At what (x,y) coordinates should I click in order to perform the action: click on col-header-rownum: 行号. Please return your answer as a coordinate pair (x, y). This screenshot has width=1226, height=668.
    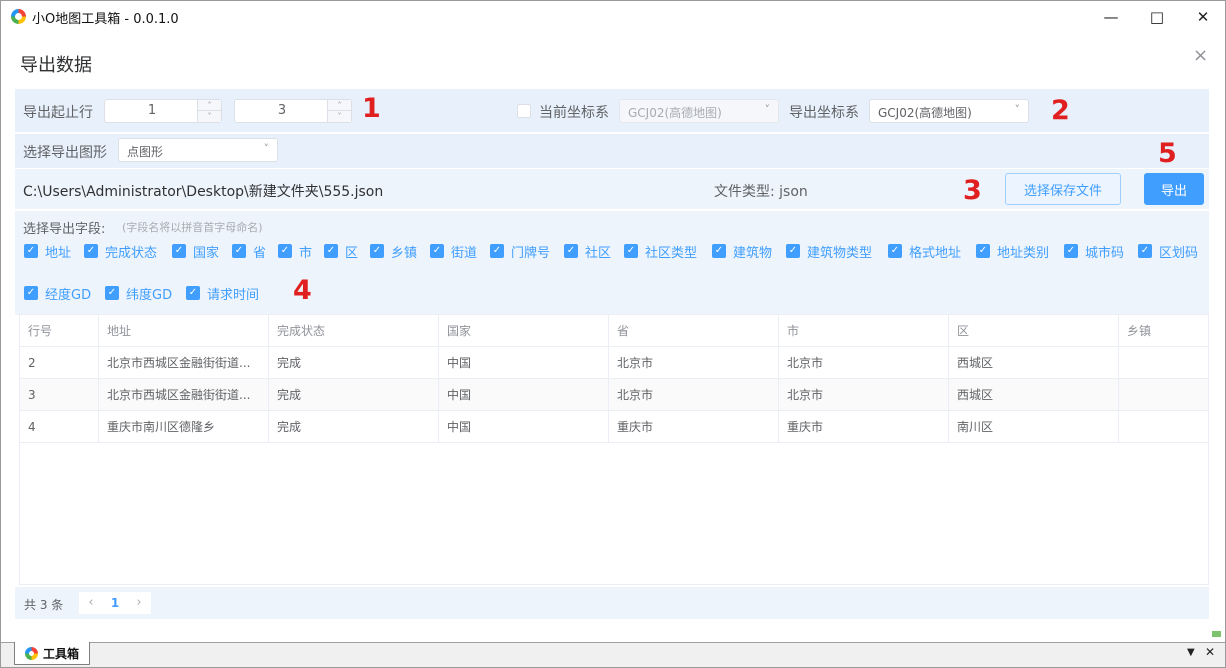
    Looking at the image, I should click on (59, 331).